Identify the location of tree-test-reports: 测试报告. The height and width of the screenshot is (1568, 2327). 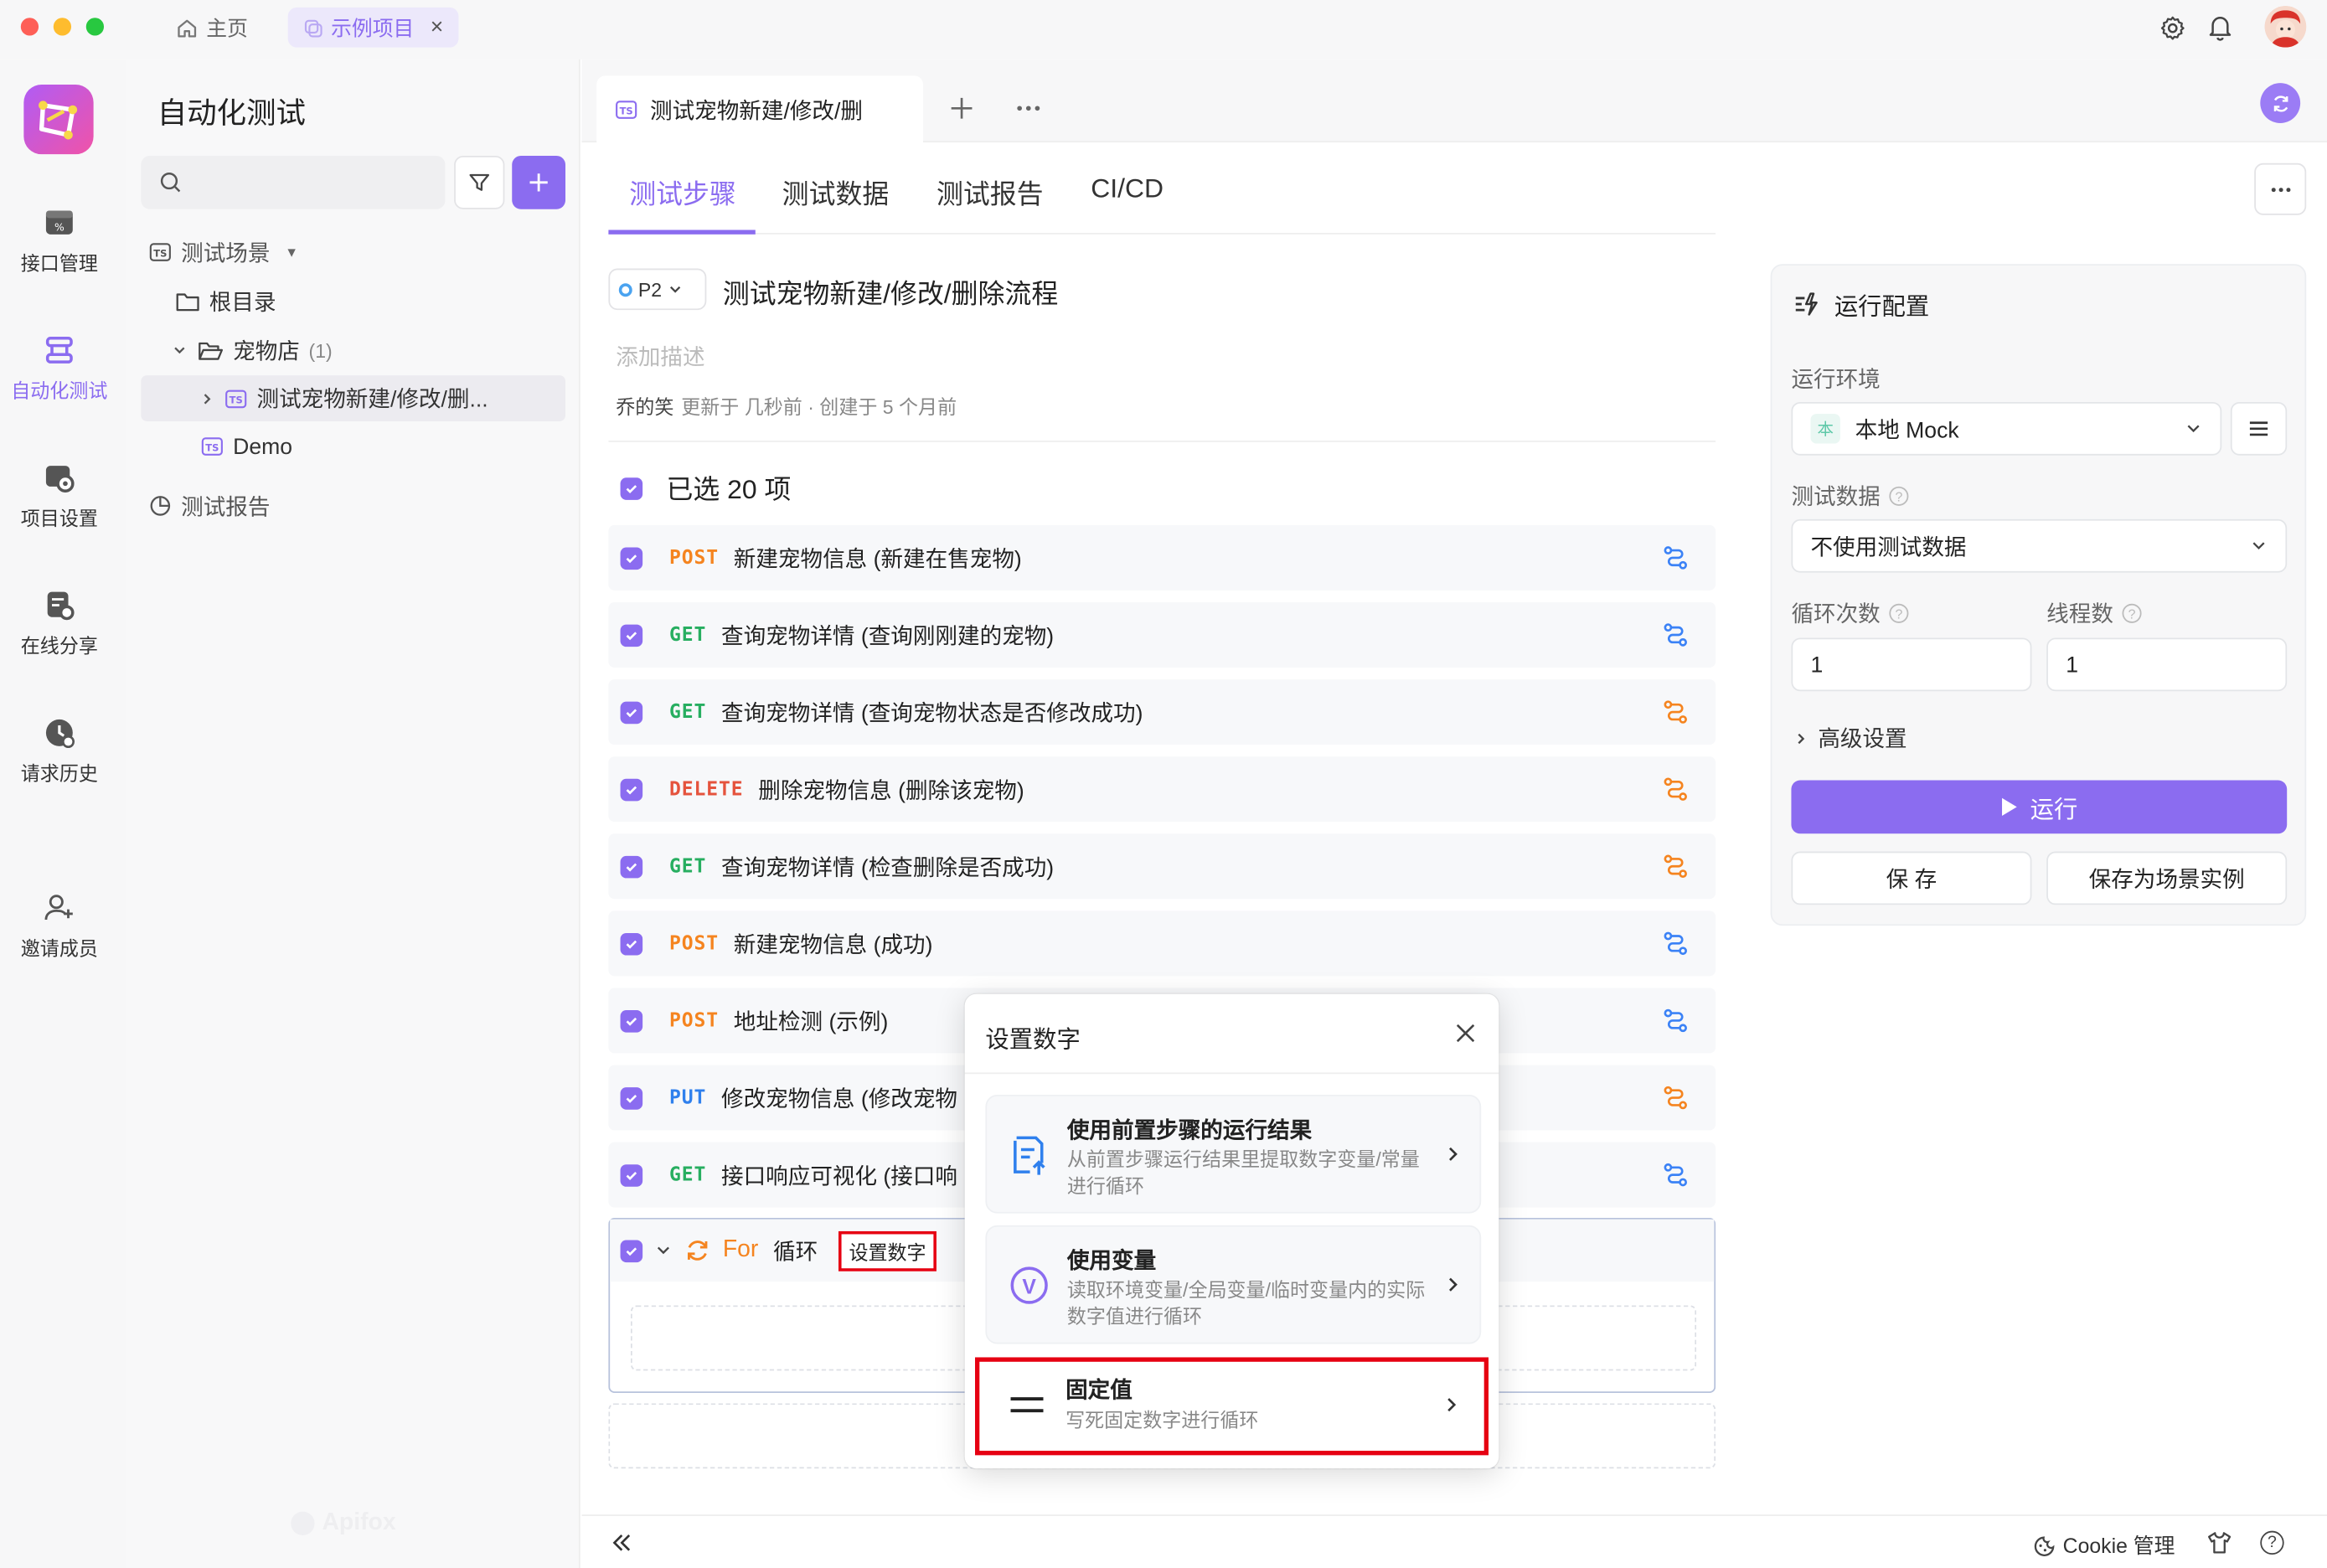
(209, 506).